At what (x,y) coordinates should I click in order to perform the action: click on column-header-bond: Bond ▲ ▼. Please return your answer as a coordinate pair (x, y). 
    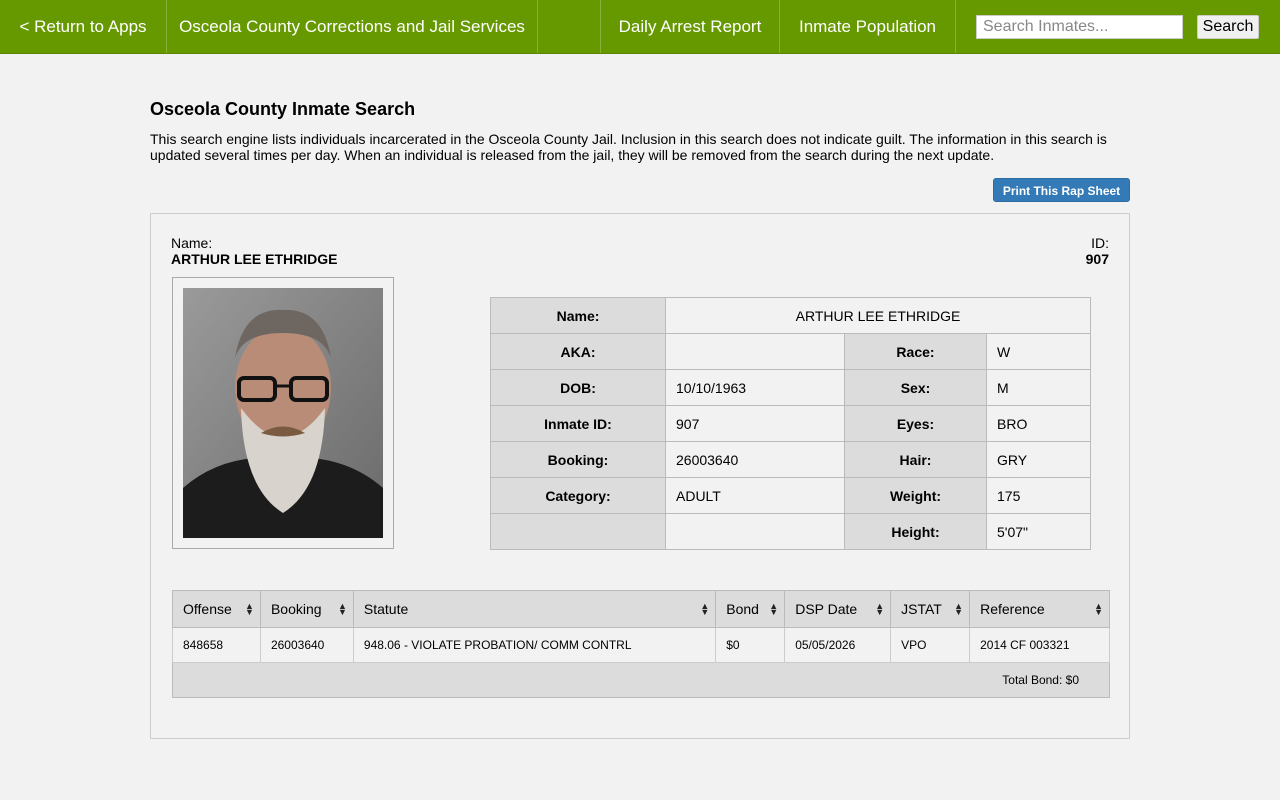
    Looking at the image, I should click on (750, 609).